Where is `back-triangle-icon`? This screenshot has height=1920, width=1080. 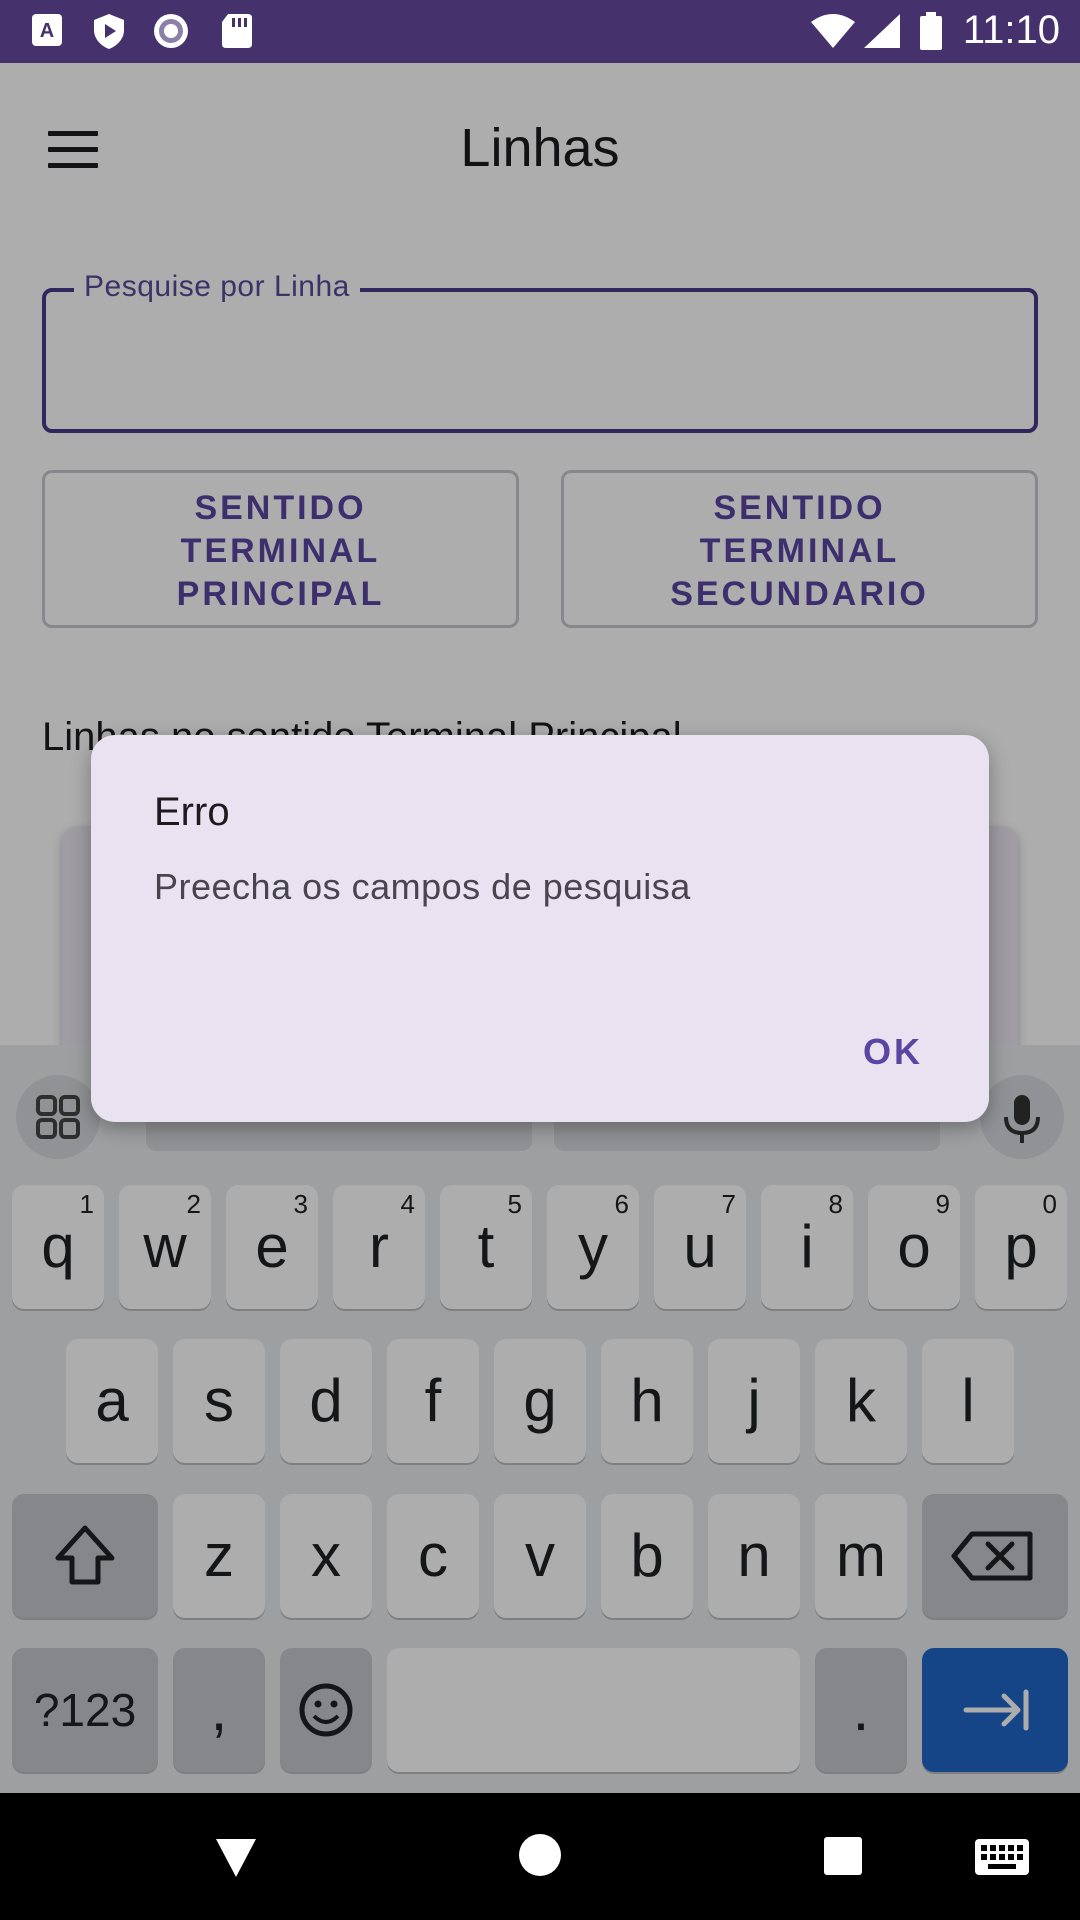
back-triangle-icon is located at coordinates (236, 1857).